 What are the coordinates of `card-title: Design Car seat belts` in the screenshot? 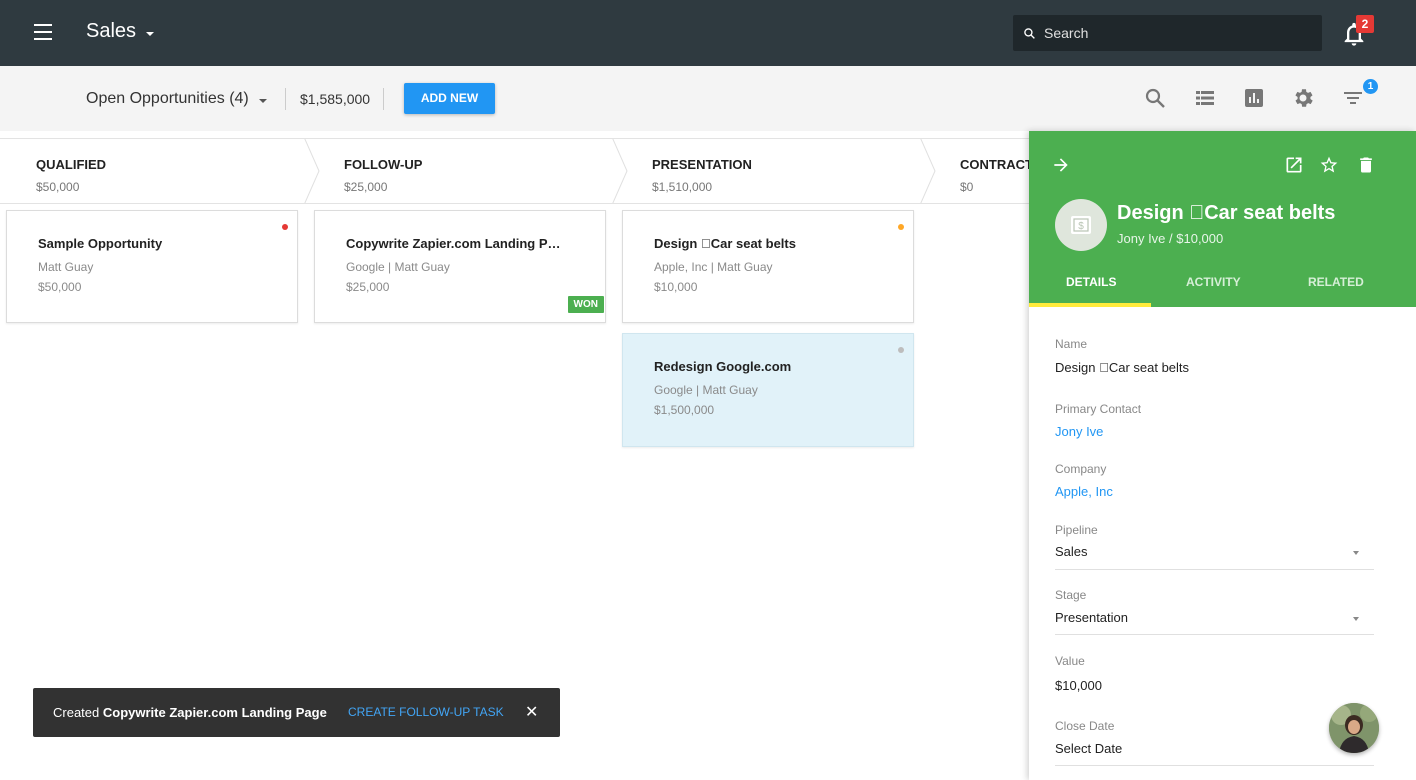 It's located at (725, 243).